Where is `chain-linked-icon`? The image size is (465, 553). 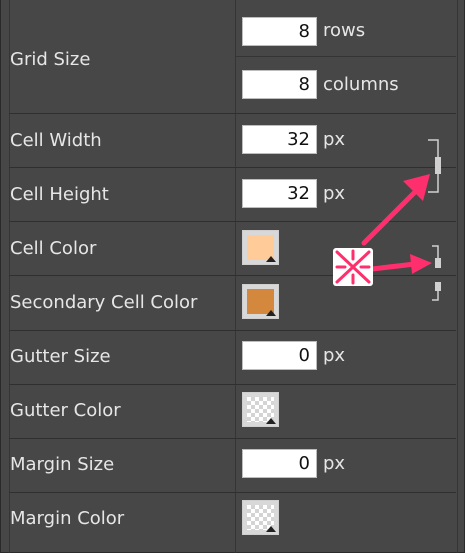 chain-linked-icon is located at coordinates (434, 166).